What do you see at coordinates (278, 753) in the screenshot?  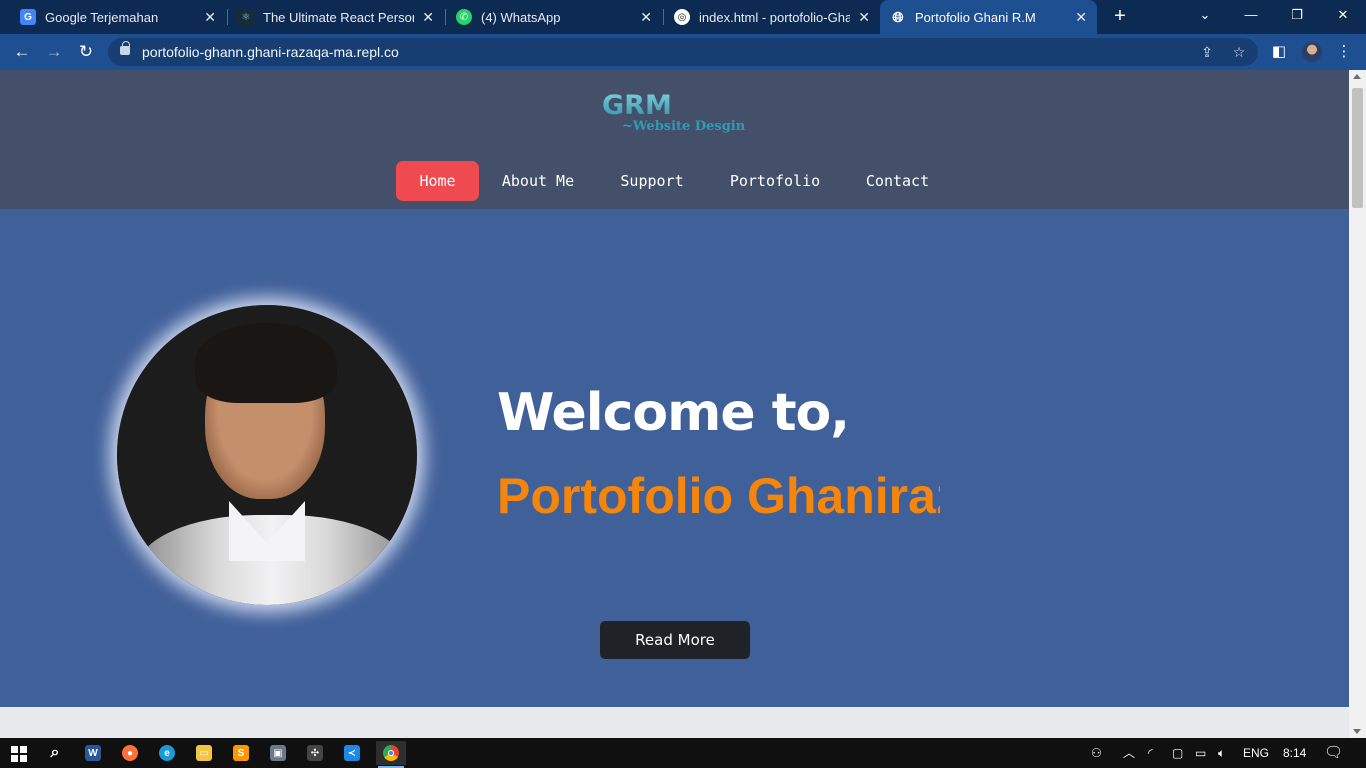 I see `remote-desktop-icon: ▣` at bounding box center [278, 753].